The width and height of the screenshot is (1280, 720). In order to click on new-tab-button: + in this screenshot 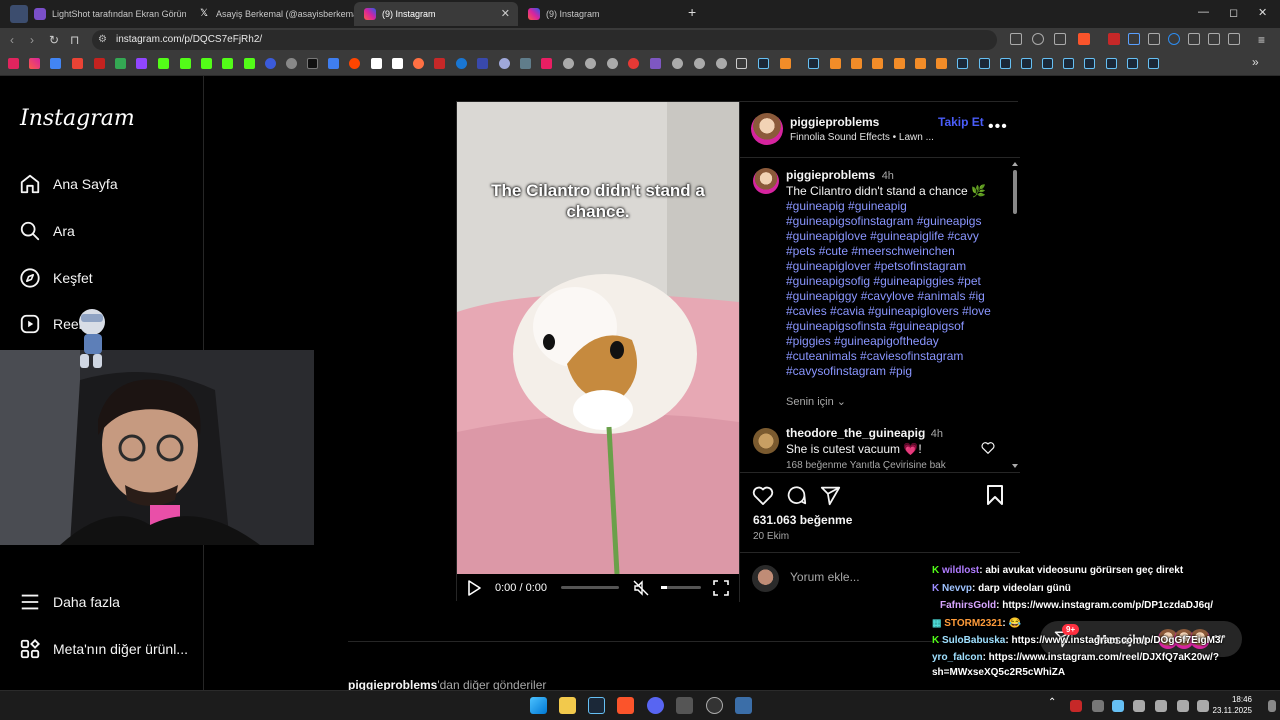, I will do `click(692, 12)`.